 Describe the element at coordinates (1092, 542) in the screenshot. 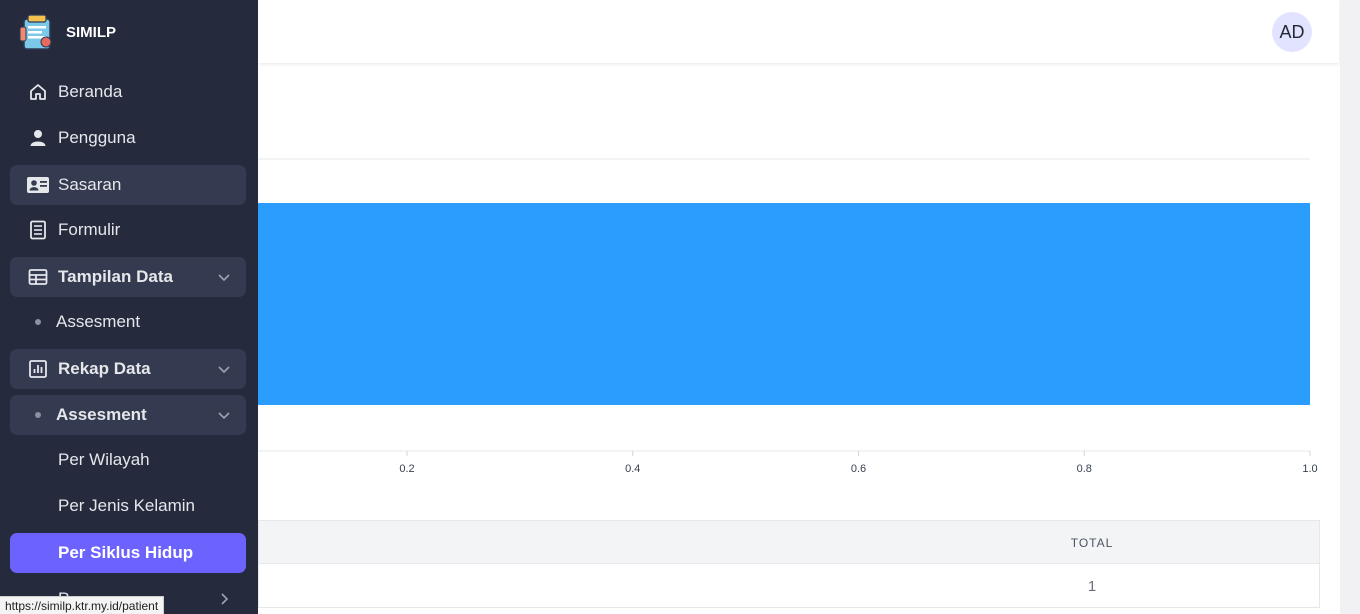

I see `column-header-total: TOTAL` at that location.